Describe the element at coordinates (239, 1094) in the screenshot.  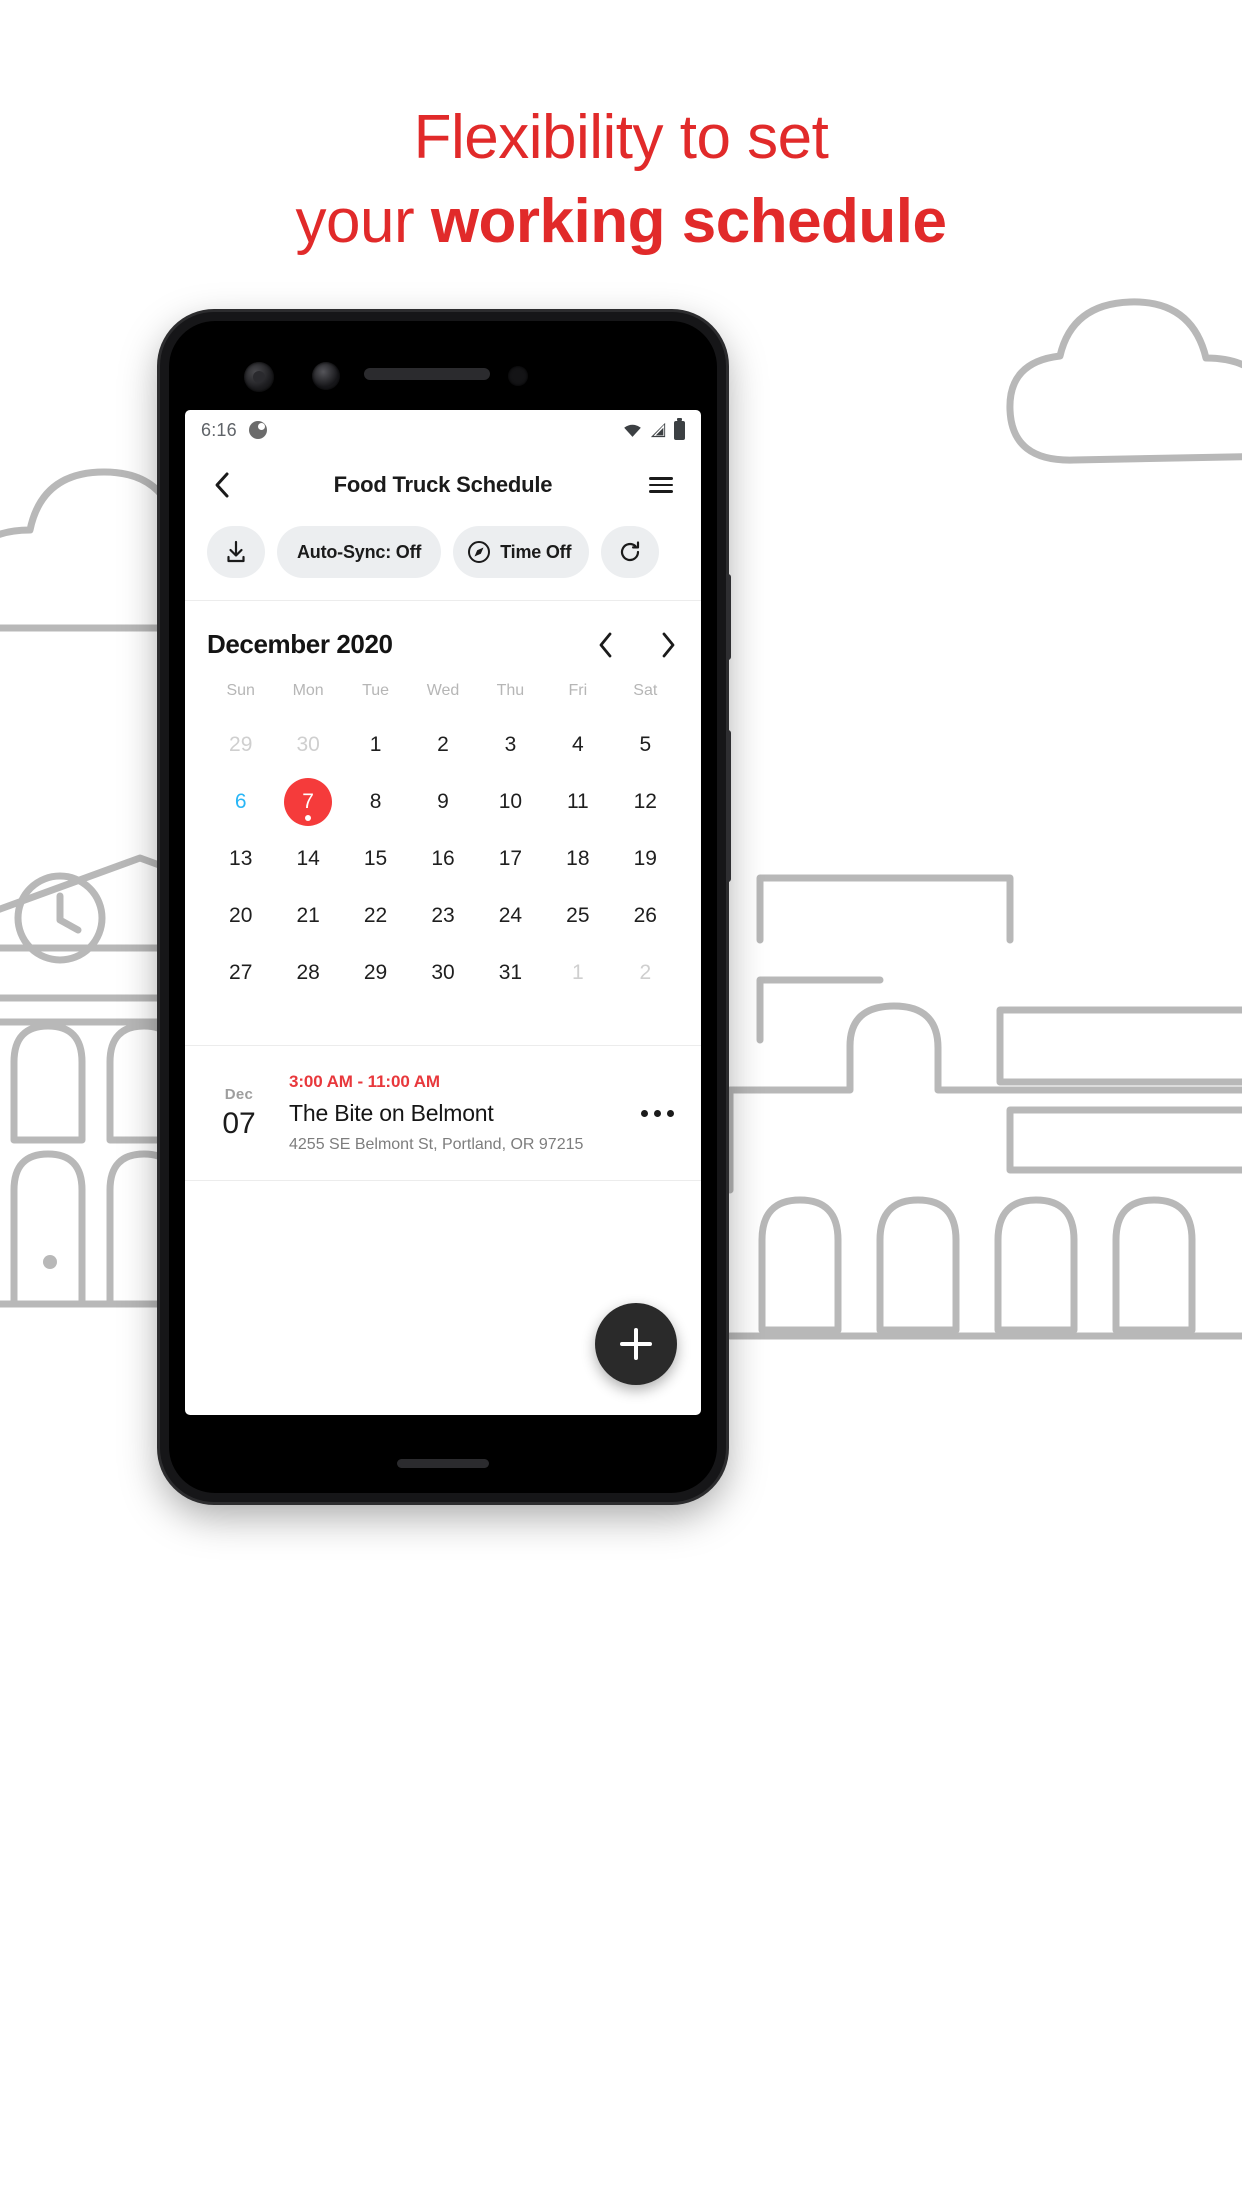
I see `event-month: Dec` at that location.